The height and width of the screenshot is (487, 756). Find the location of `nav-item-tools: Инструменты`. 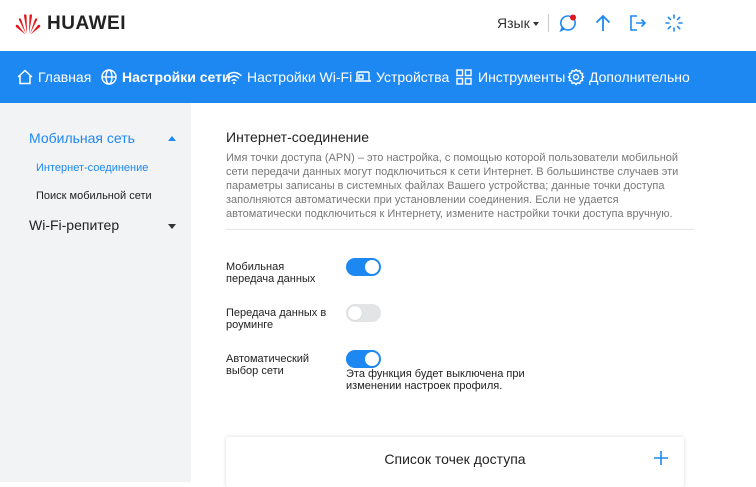

nav-item-tools: Инструменты is located at coordinates (510, 77).